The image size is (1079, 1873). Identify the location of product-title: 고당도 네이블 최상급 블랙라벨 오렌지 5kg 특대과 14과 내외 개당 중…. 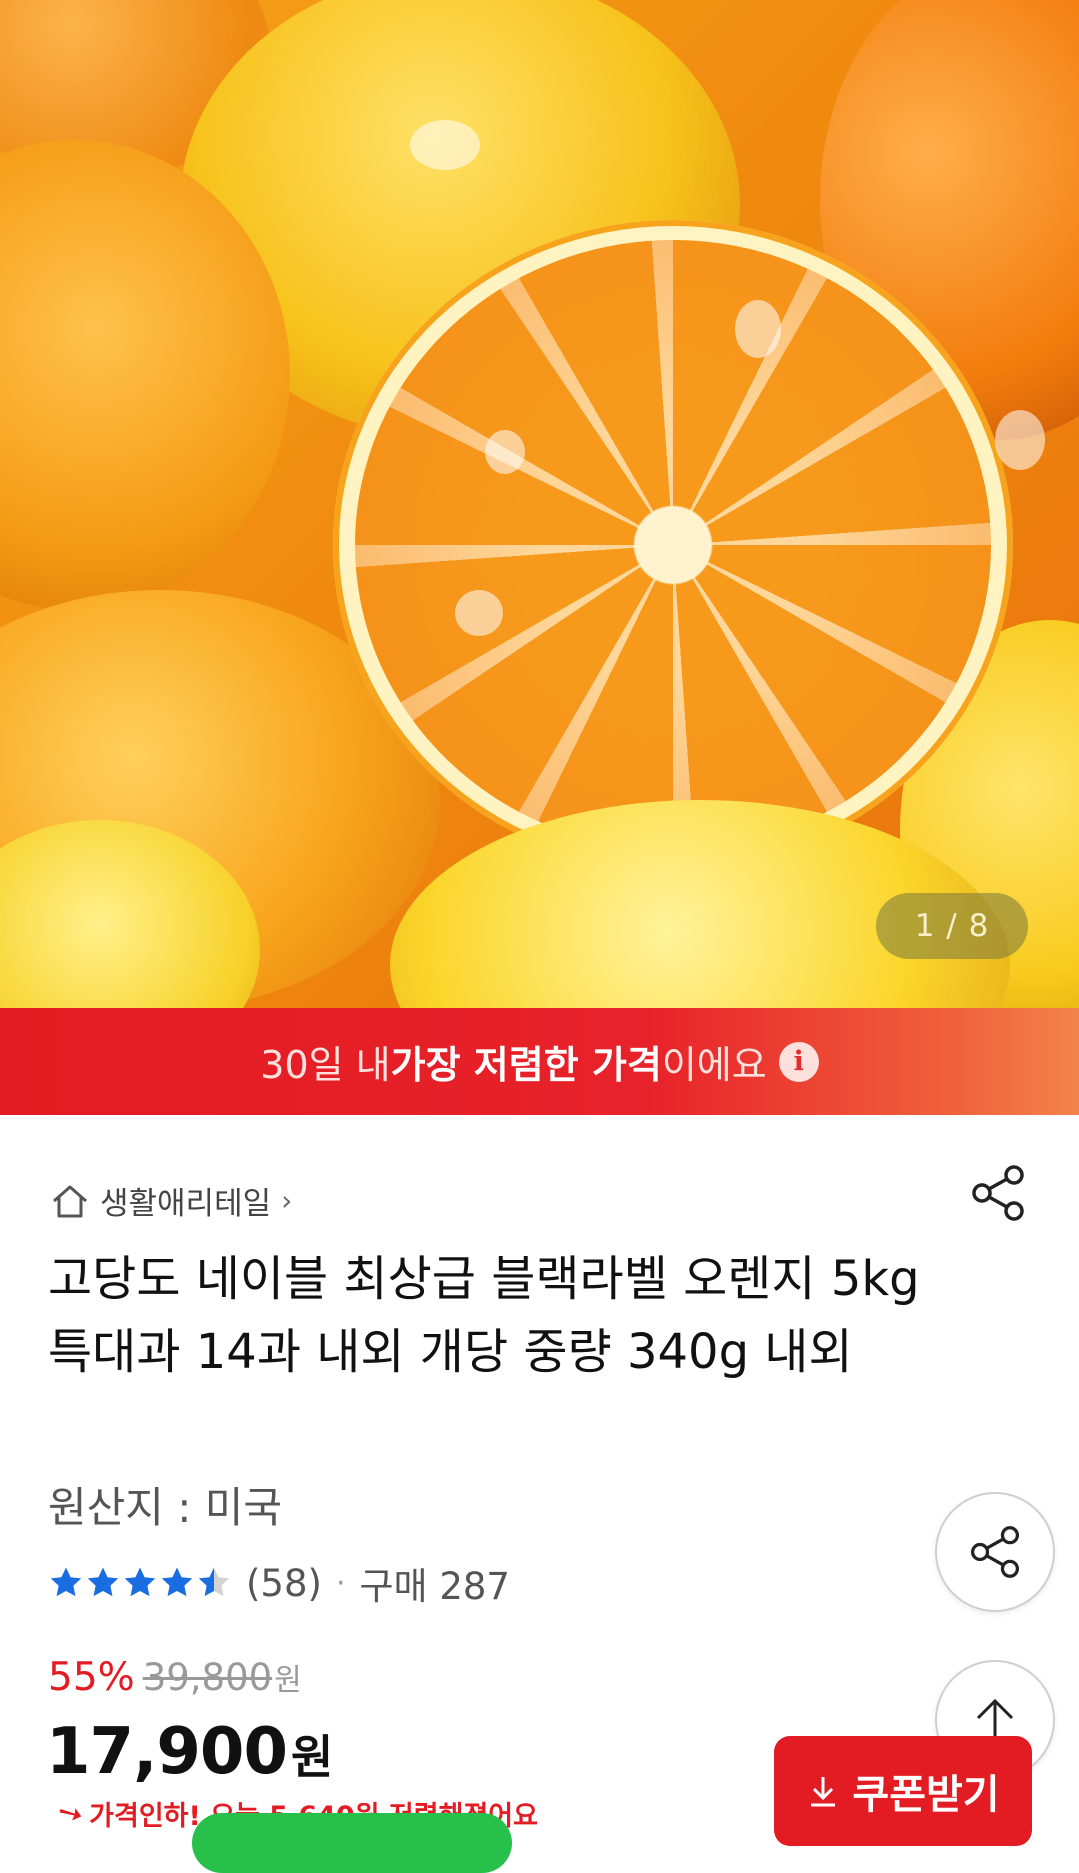
(484, 1315).